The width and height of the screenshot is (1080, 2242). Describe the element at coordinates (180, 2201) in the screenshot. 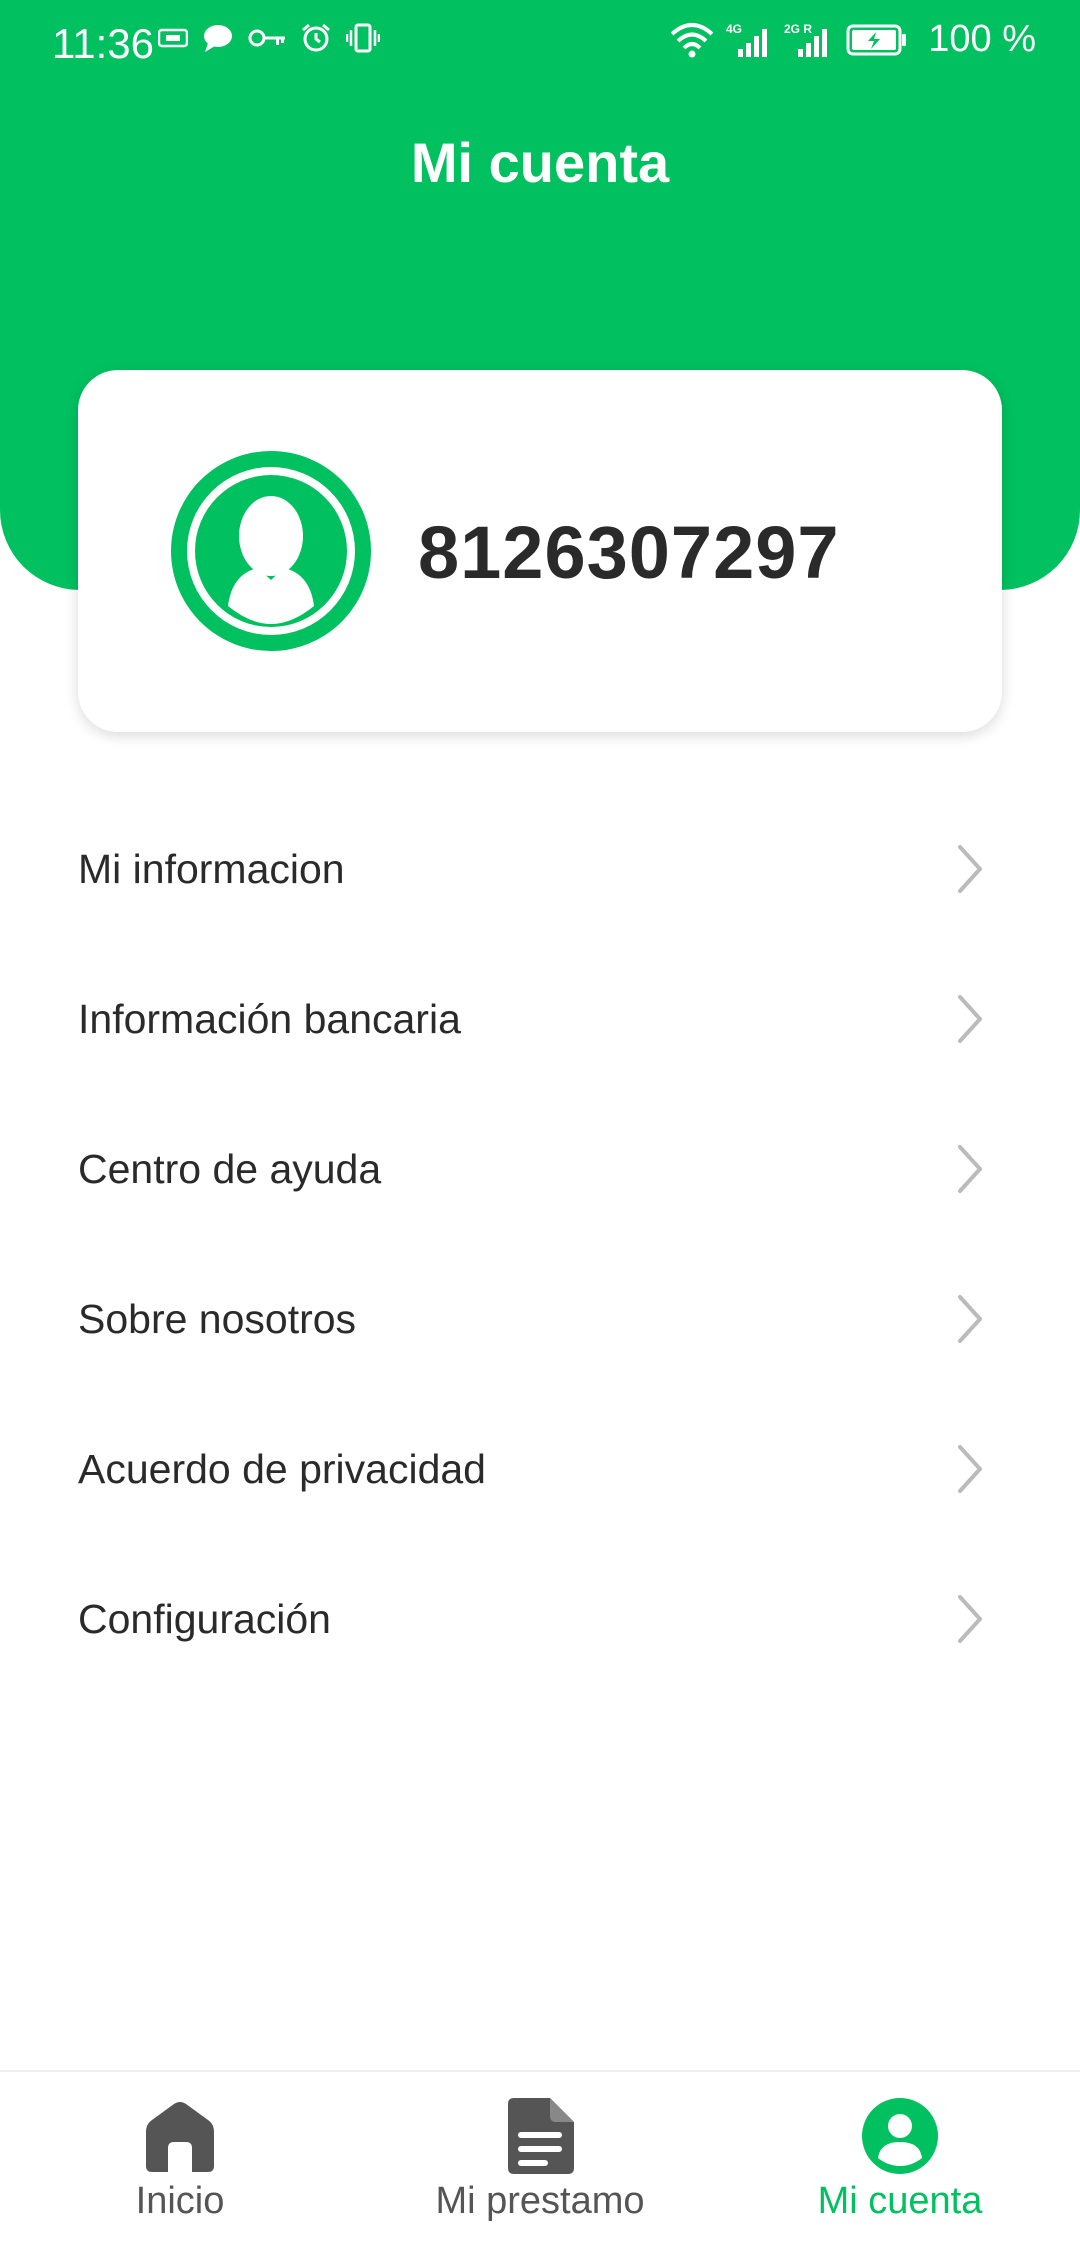

I see `tab-label: Inicio` at that location.